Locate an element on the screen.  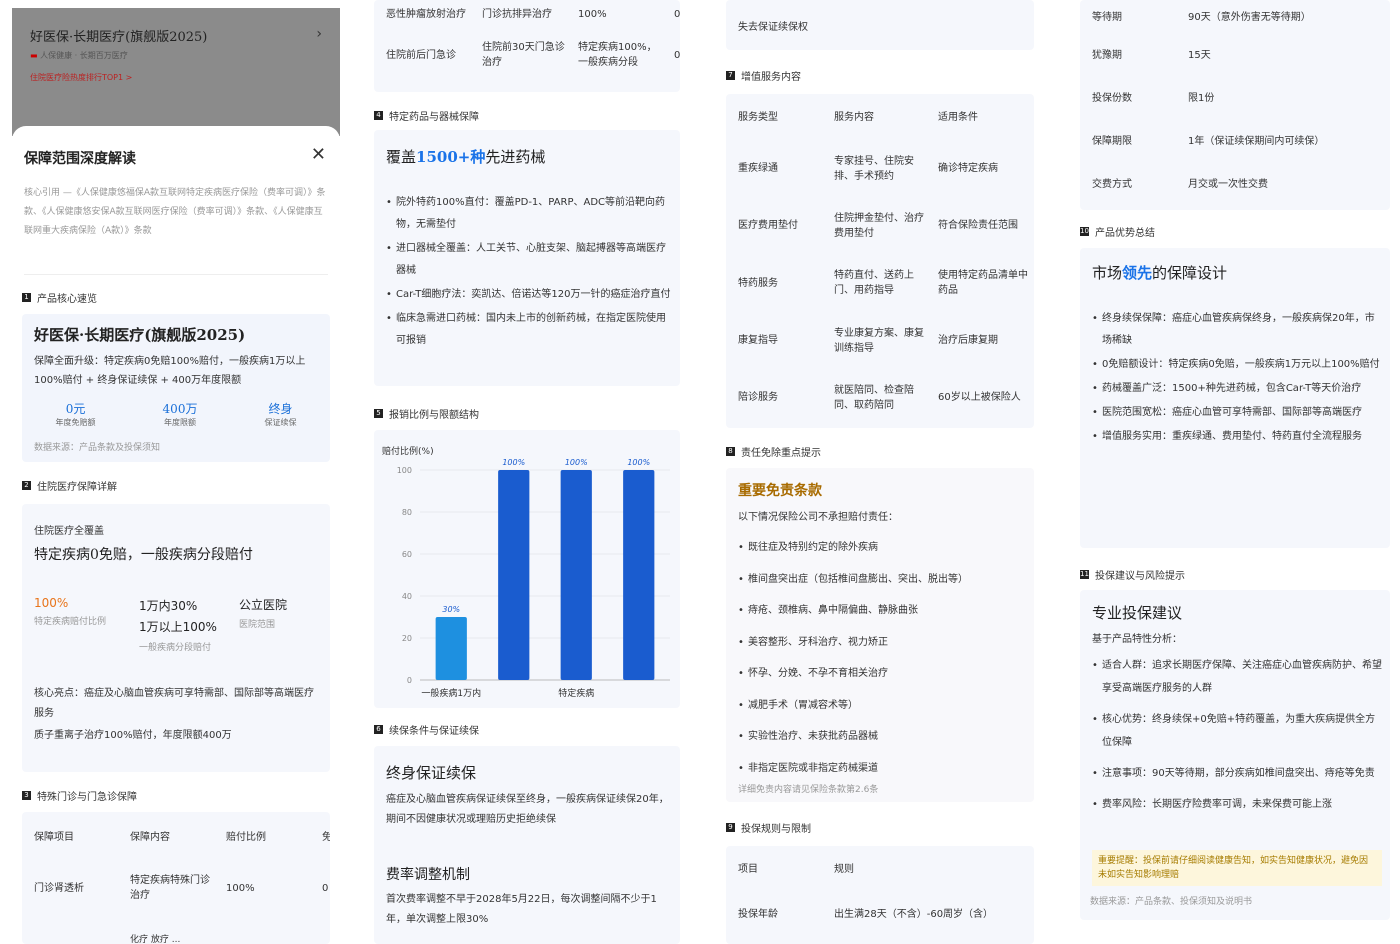
renewal-title: 终身保证续保 is located at coordinates (431, 773).